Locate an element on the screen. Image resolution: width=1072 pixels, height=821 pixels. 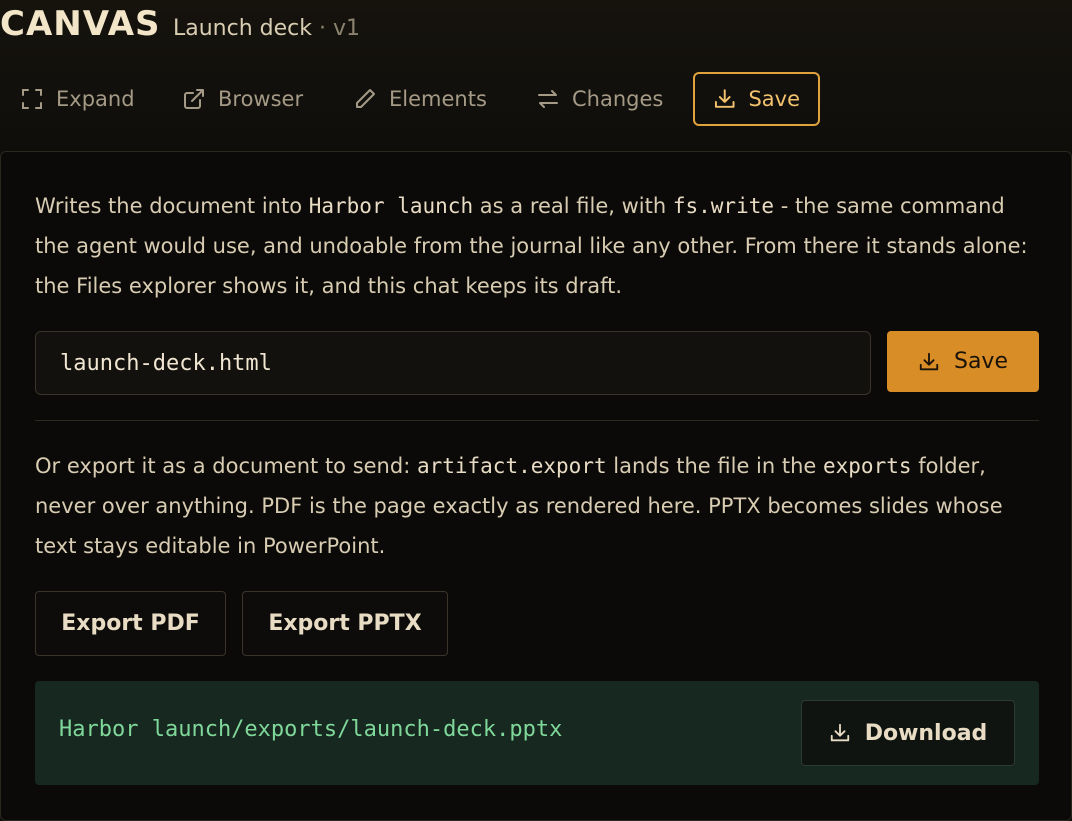
download-button: Download is located at coordinates (908, 733).